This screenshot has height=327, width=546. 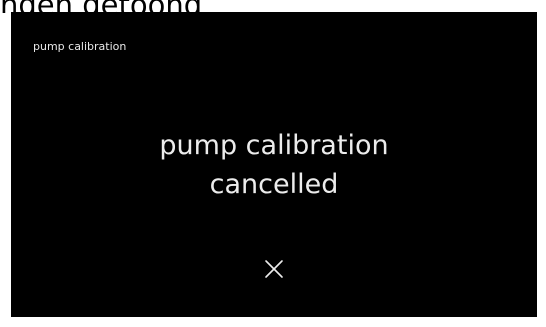 I want to click on status-message-line-1: pump calibration, so click(x=274, y=145).